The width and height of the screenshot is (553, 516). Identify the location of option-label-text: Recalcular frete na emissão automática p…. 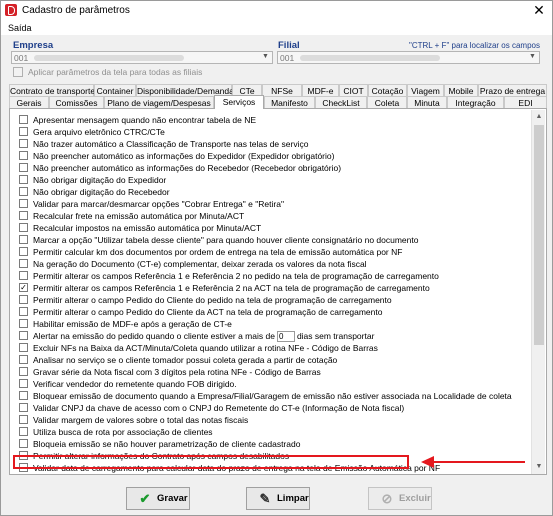
(139, 216).